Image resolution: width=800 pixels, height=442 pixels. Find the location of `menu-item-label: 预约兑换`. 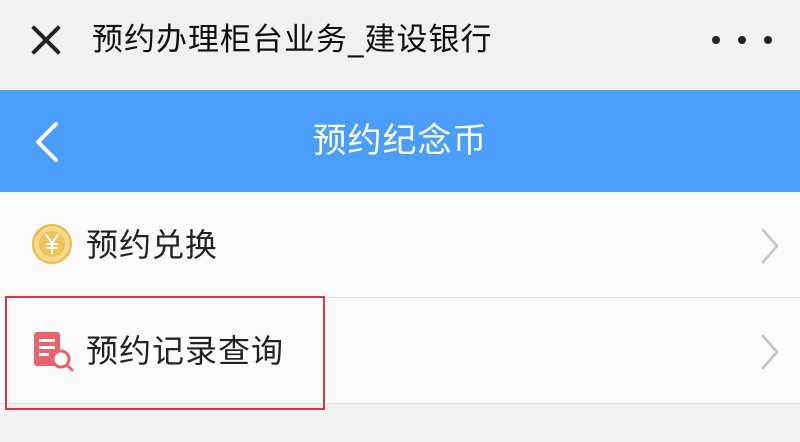

menu-item-label: 预约兑换 is located at coordinates (152, 245).